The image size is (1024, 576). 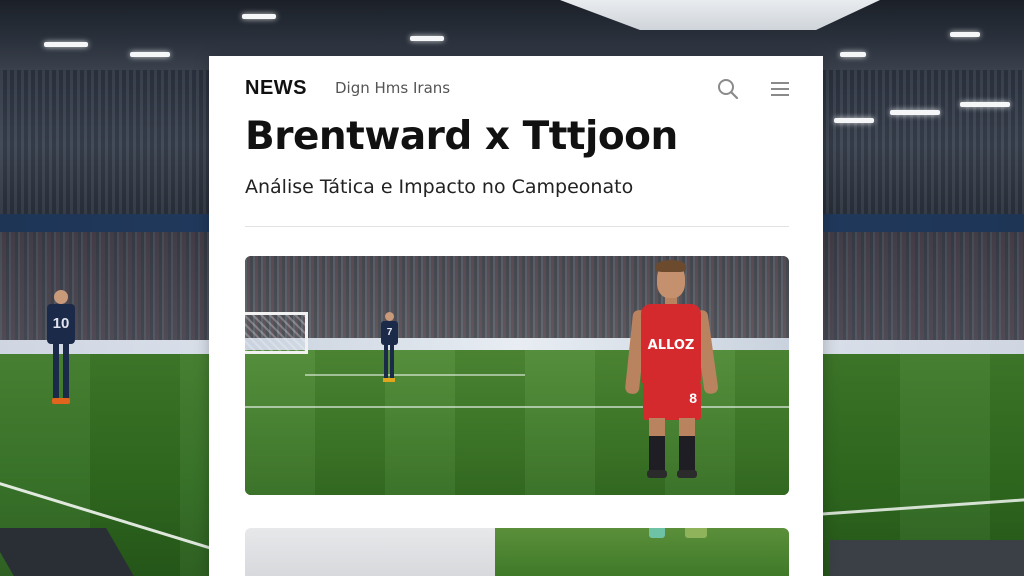 What do you see at coordinates (671, 266) in the screenshot?
I see `player-hair` at bounding box center [671, 266].